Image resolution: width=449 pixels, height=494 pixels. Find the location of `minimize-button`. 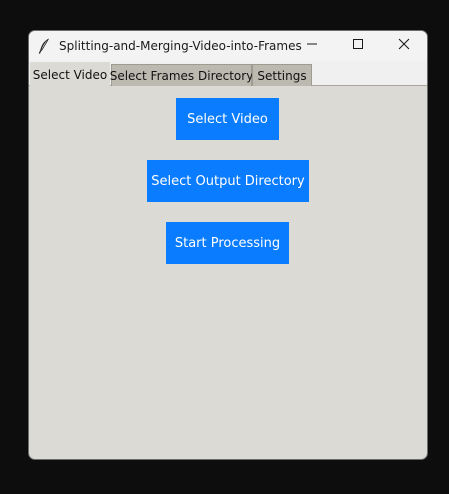

minimize-button is located at coordinates (312, 46).